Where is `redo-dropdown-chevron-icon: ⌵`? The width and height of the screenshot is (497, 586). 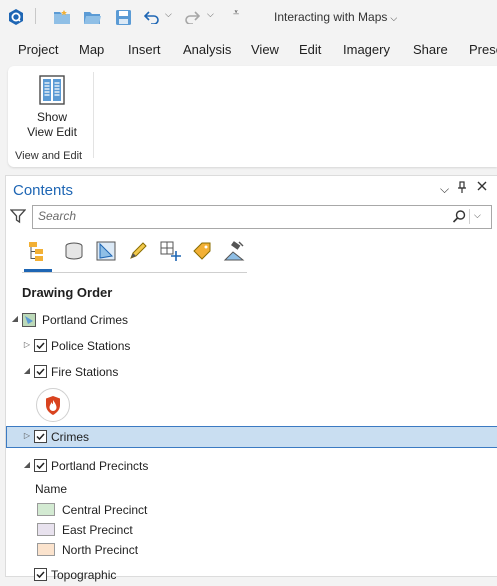 redo-dropdown-chevron-icon: ⌵ is located at coordinates (210, 14).